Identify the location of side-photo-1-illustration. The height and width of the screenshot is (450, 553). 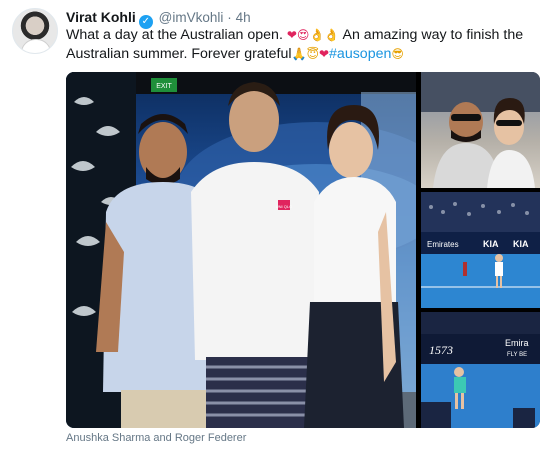
(480, 130).